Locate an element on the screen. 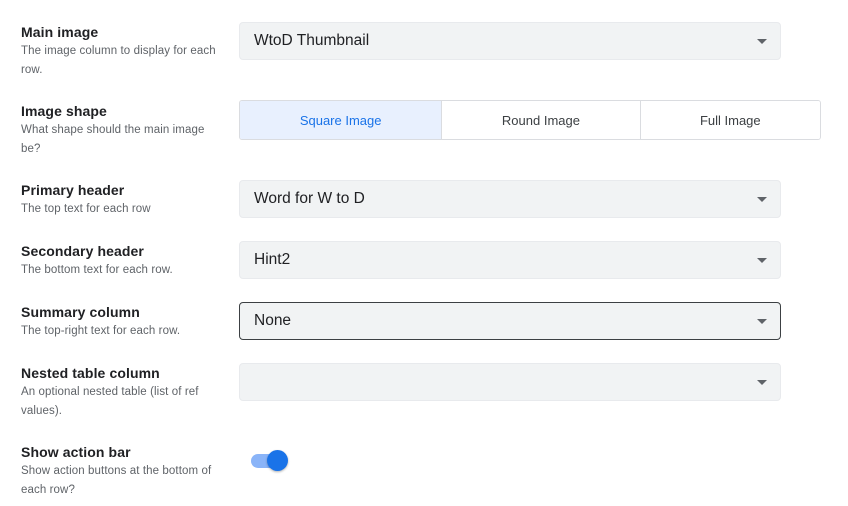  full-image-option: Full Image is located at coordinates (729, 120).